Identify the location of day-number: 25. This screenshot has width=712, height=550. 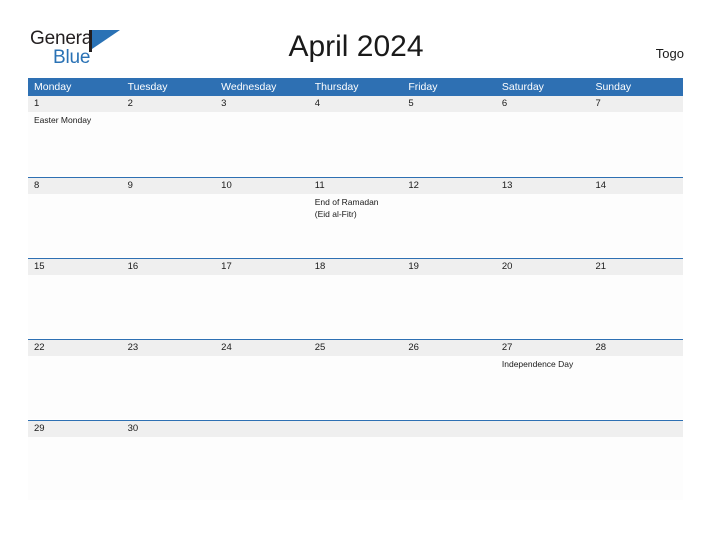
(356, 348).